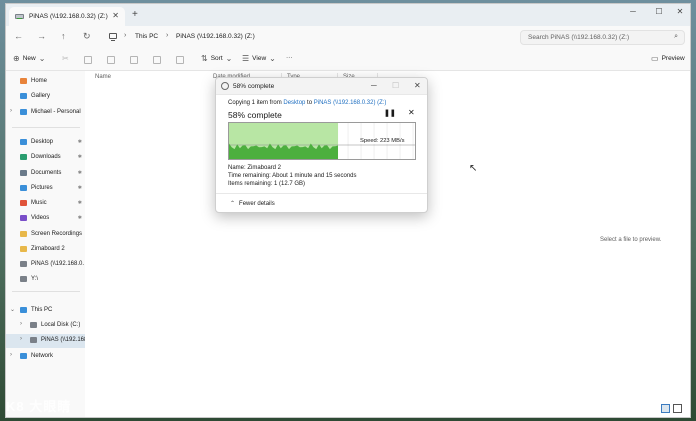 The image size is (696, 421). I want to click on sidebar-item-screen-recordings: Screen Recordings, so click(45, 235).